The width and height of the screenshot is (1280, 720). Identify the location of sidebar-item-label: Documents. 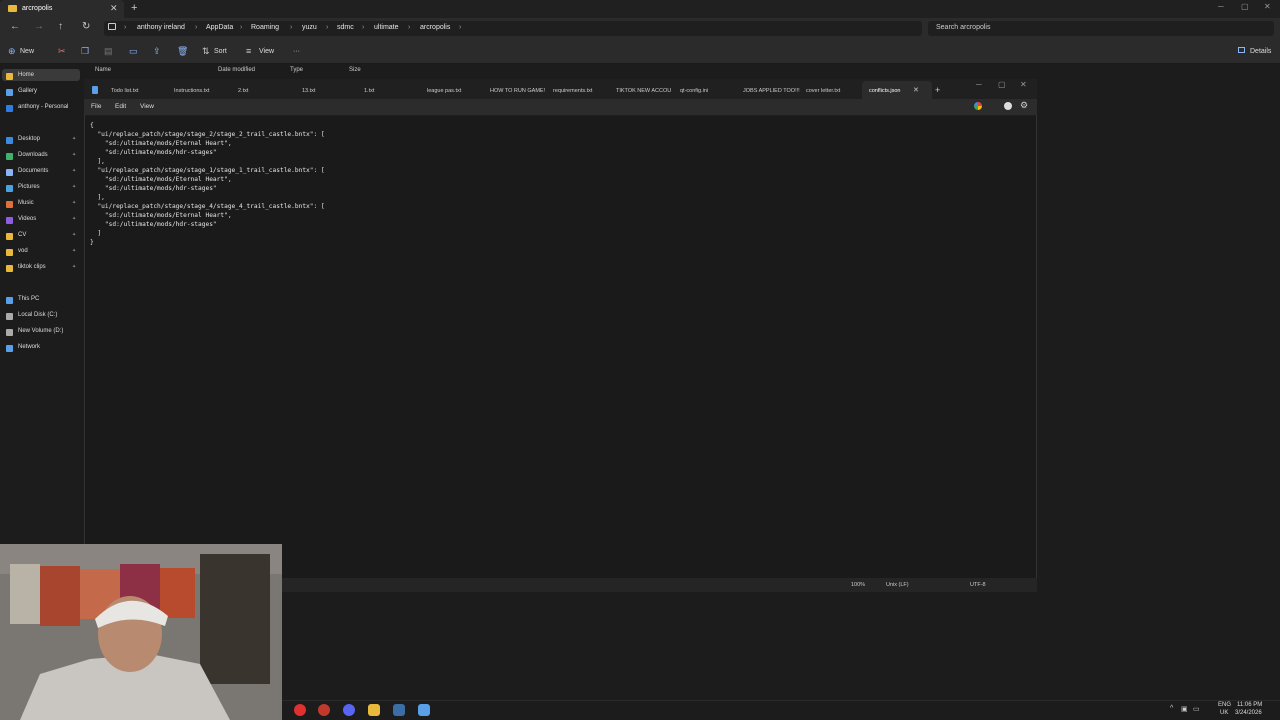
(33, 171).